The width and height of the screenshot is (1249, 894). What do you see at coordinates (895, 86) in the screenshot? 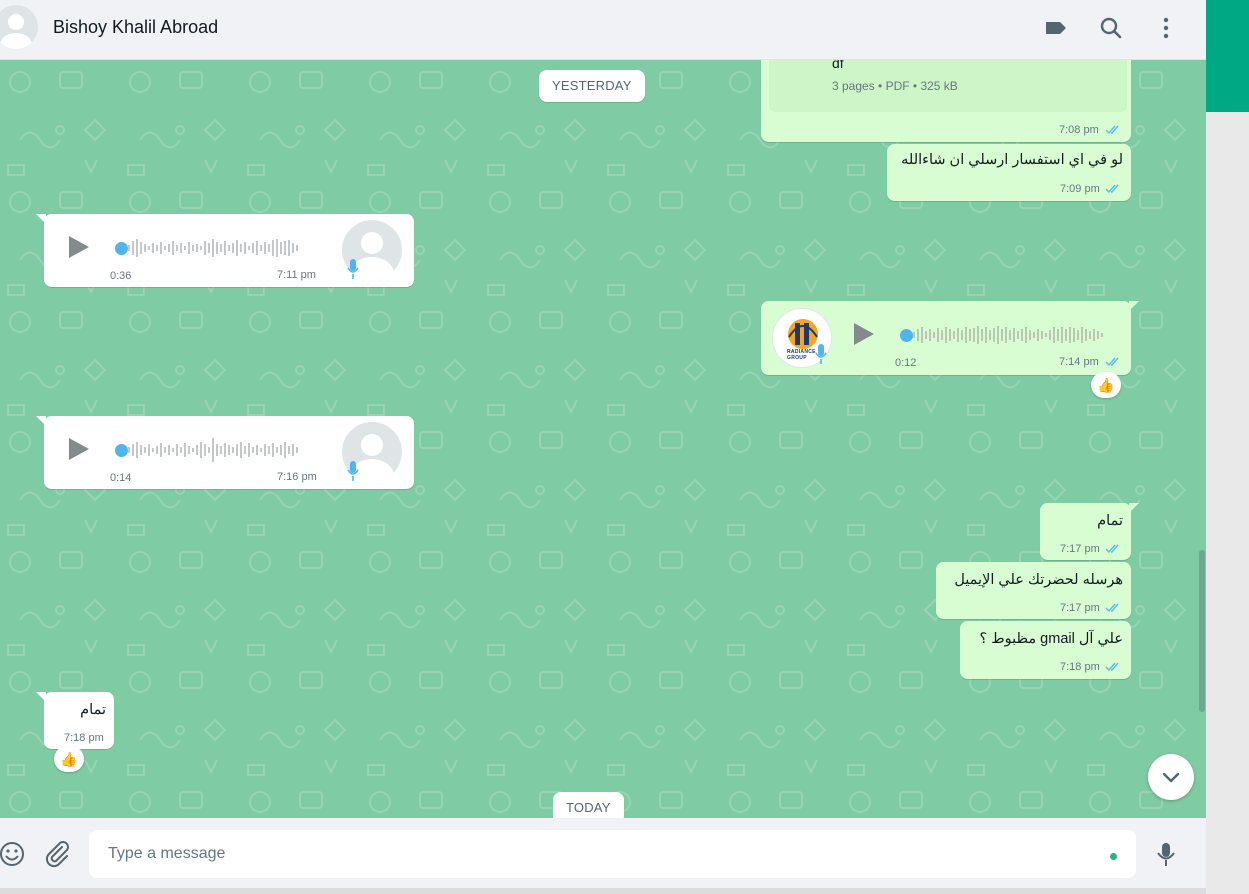
I see `document-meta: 3 pages • PDF • 325 kB` at bounding box center [895, 86].